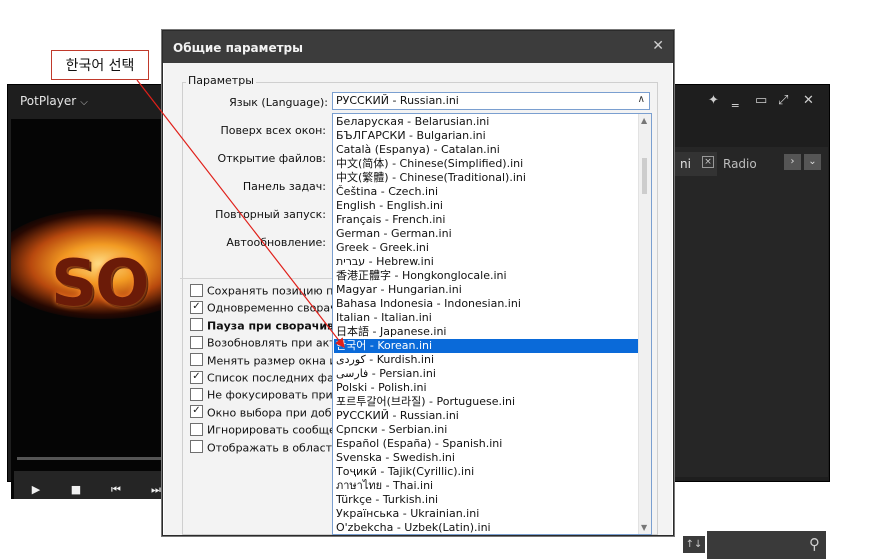  Describe the element at coordinates (397, 100) in the screenshot. I see `language-select-value: РУССКИЙ - Russian.ini` at that location.